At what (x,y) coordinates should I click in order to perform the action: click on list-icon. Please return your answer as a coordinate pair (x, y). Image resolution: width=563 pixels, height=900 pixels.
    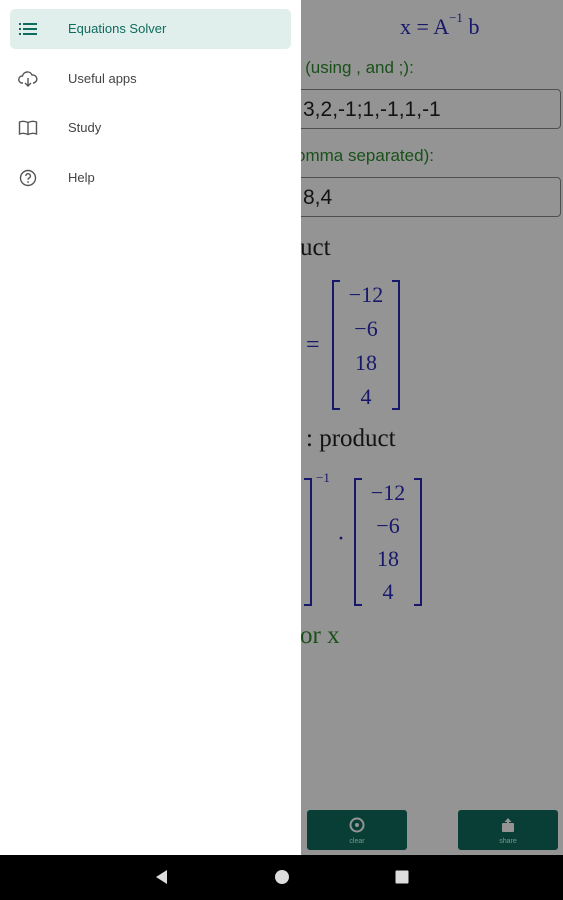
    Looking at the image, I should click on (28, 29).